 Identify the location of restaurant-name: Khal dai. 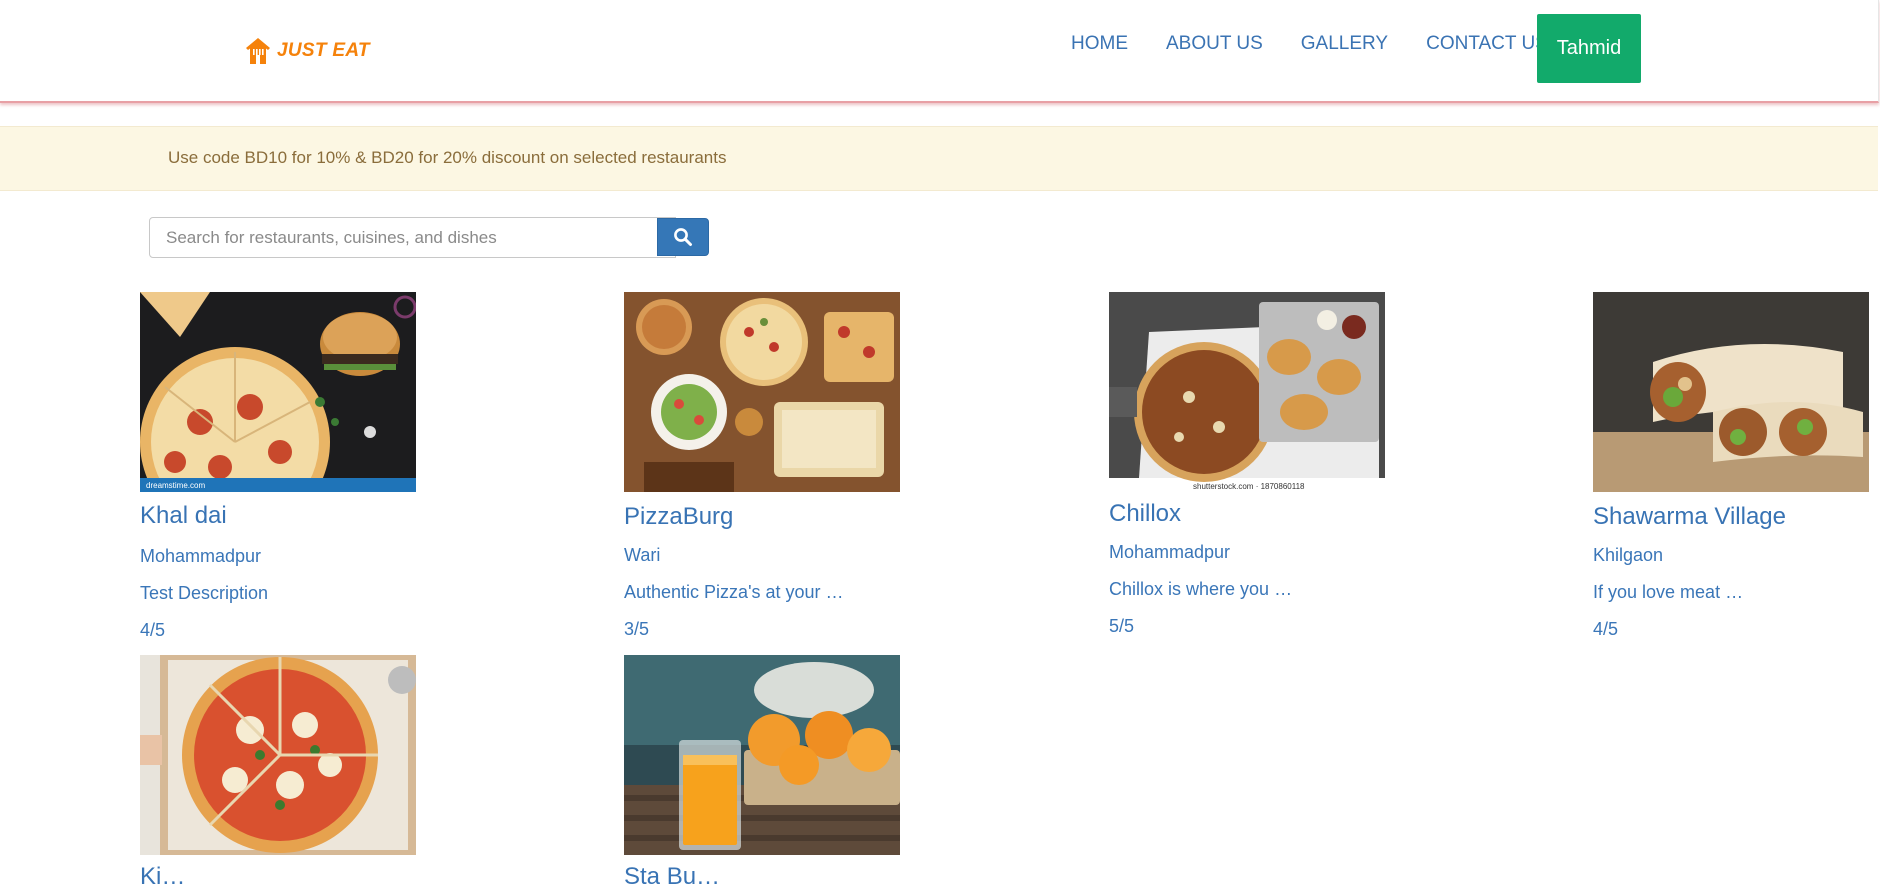
(278, 516).